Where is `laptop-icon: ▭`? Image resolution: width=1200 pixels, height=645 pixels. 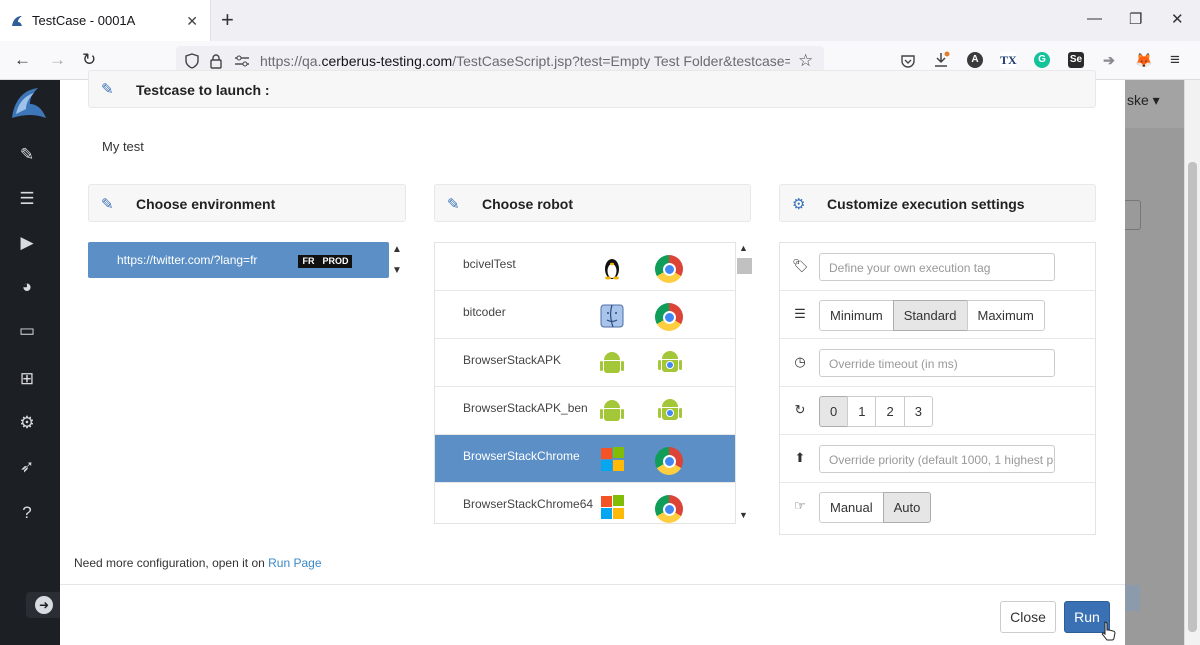
laptop-icon: ▭ is located at coordinates (27, 331).